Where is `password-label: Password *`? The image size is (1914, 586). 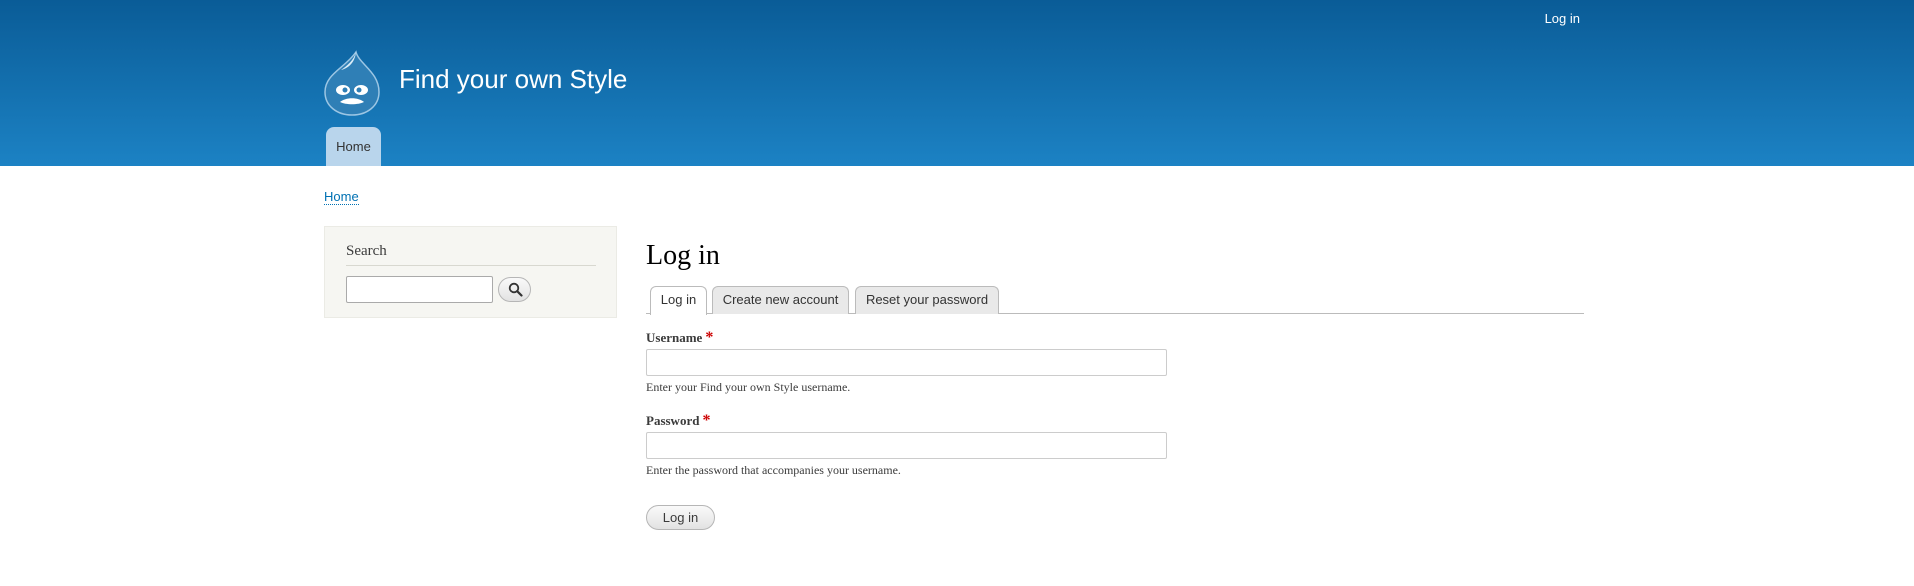 password-label: Password * is located at coordinates (678, 421).